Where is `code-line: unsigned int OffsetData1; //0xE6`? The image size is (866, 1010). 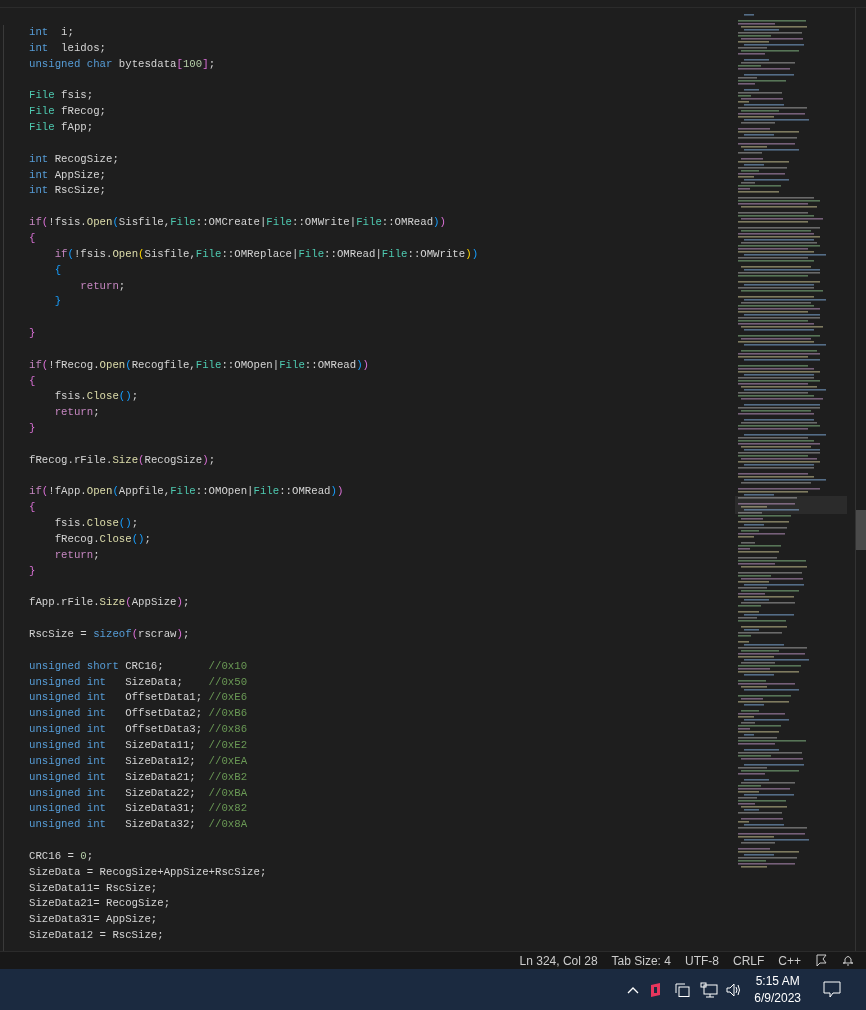 code-line: unsigned int OffsetData1; //0xE6 is located at coordinates (138, 697).